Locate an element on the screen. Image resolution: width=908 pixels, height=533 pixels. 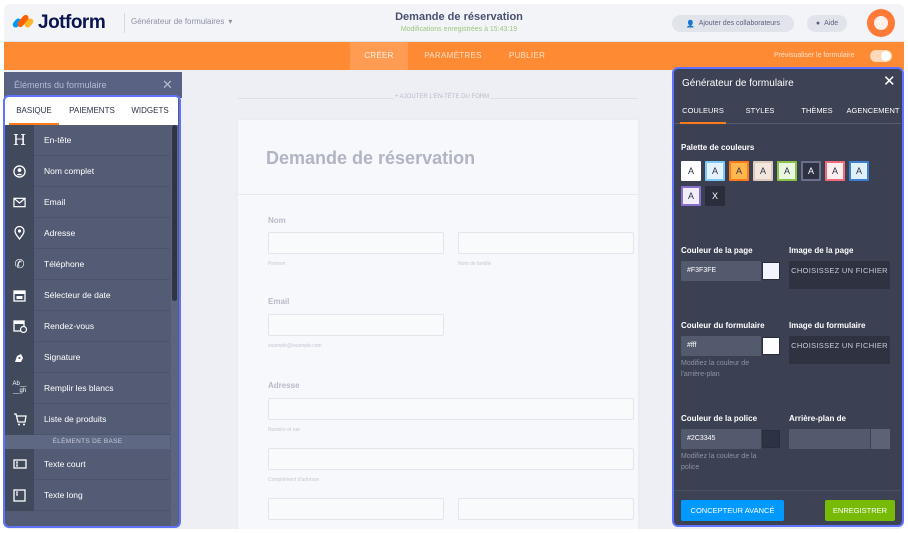
add-form-header-link: + AJOUTER L'EN-TÊTE DU FORM is located at coordinates (442, 97).